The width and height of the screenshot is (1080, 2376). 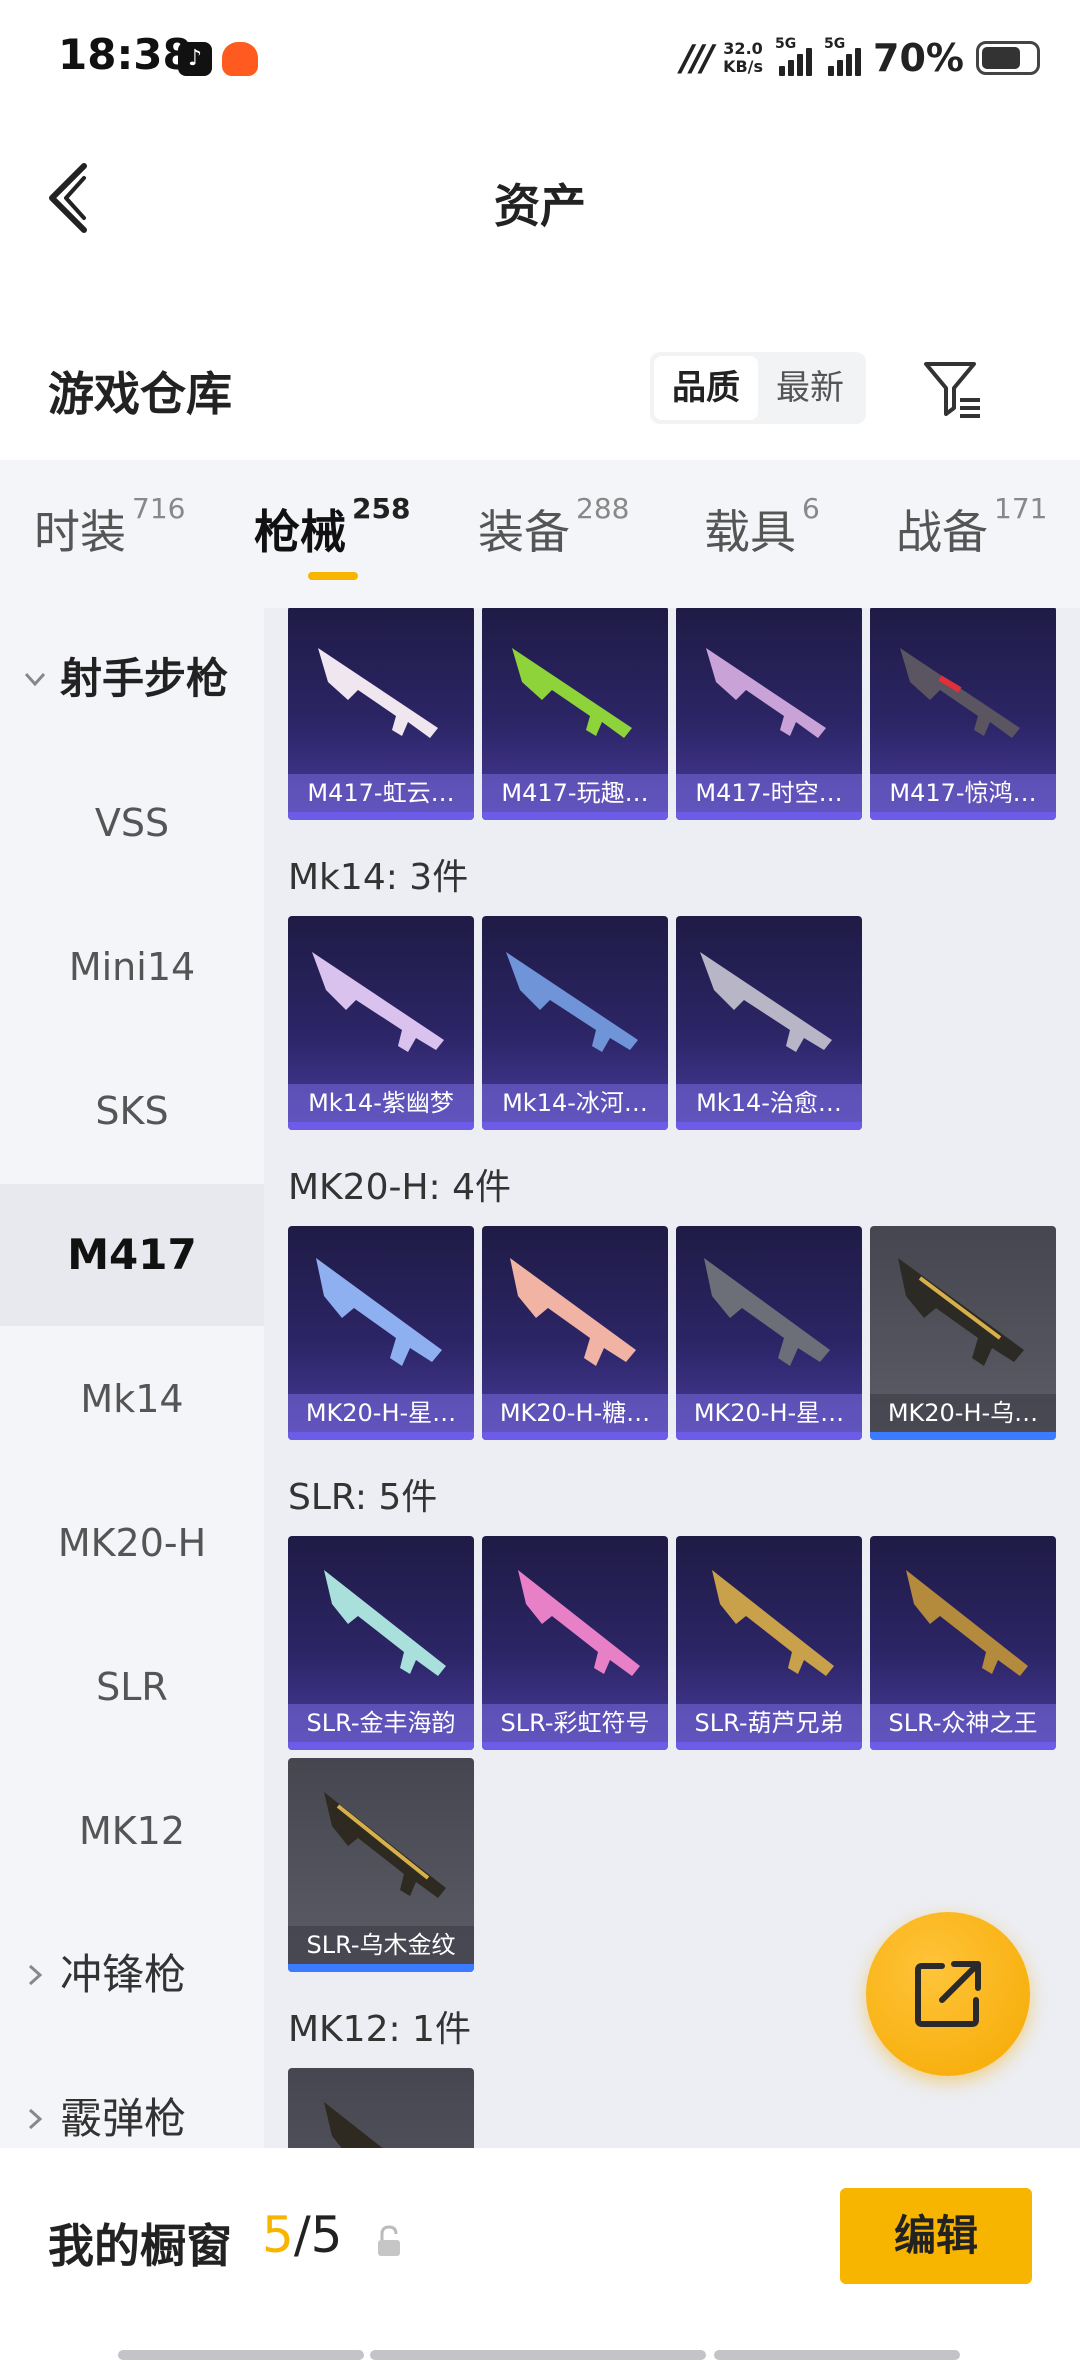 What do you see at coordinates (400, 1187) in the screenshot?
I see `section-title-mk20h: MK20-H: 4件` at bounding box center [400, 1187].